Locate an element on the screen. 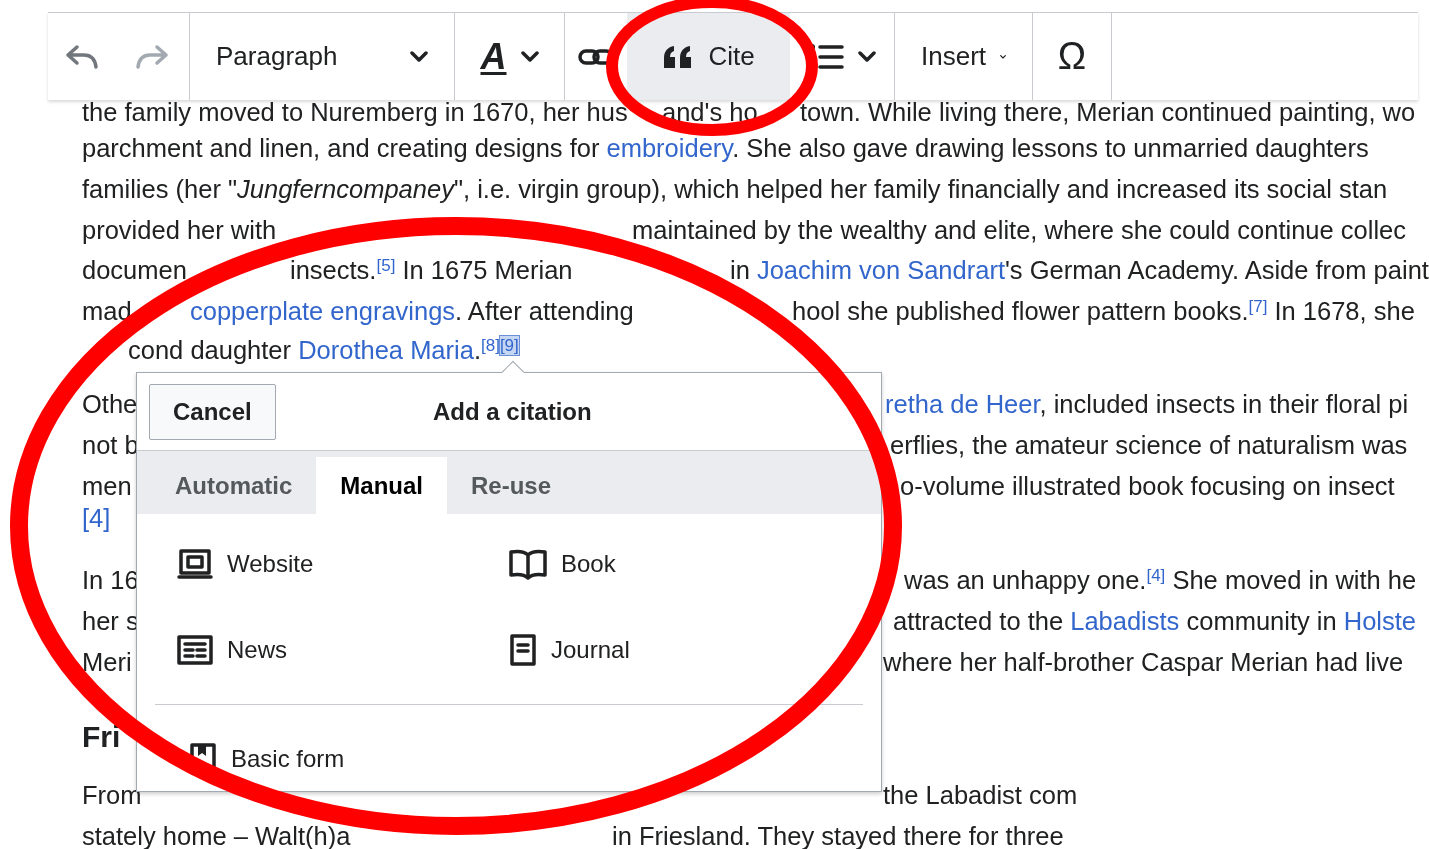 The image size is (1429, 849). citation-link: [8] is located at coordinates (490, 345).